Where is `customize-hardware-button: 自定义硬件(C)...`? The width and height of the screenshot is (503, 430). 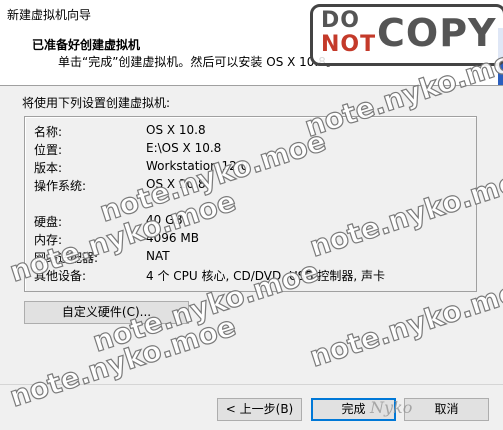 customize-hardware-button: 自定义硬件(C)... is located at coordinates (106, 312).